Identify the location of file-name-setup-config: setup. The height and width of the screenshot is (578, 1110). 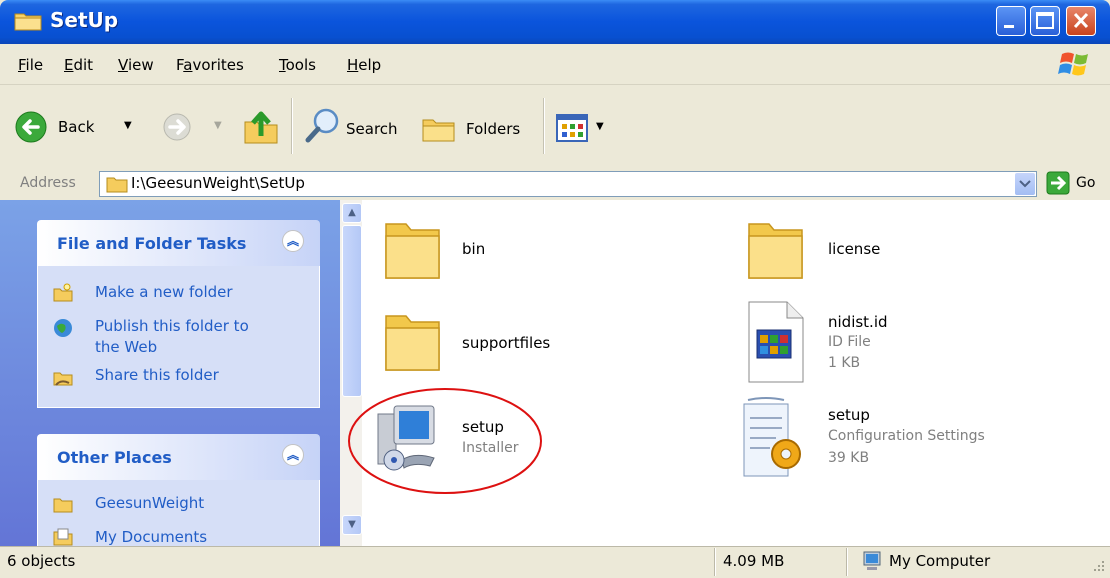
(849, 415).